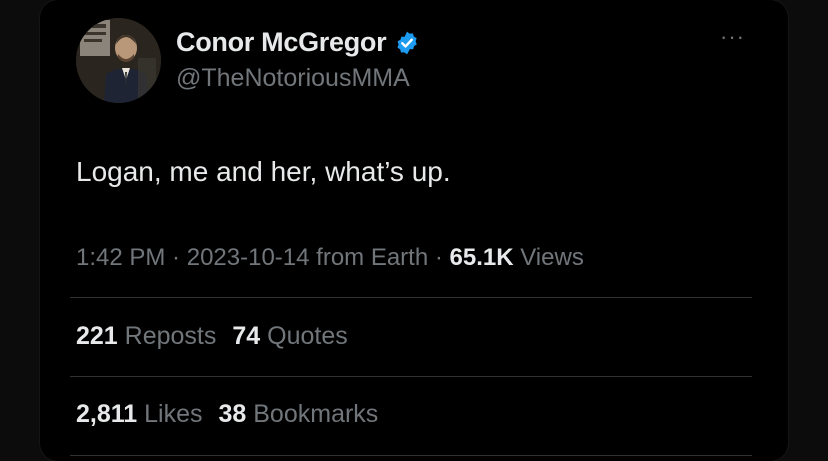 This screenshot has height=461, width=828. I want to click on engagement-row-reposts: 221 Reposts 74 Quotes, so click(212, 336).